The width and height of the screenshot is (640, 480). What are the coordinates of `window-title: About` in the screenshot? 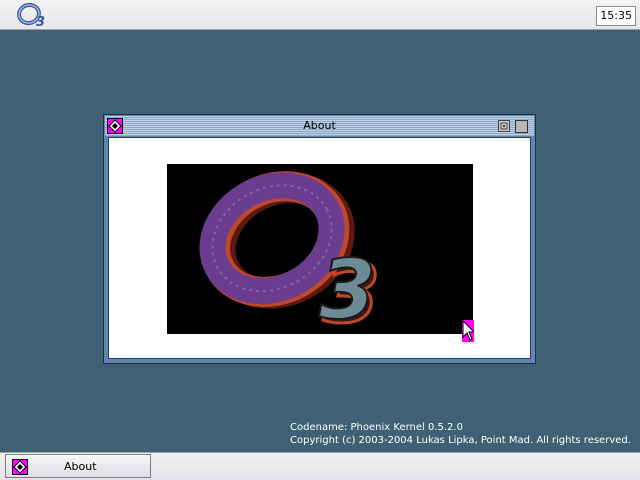 It's located at (319, 125).